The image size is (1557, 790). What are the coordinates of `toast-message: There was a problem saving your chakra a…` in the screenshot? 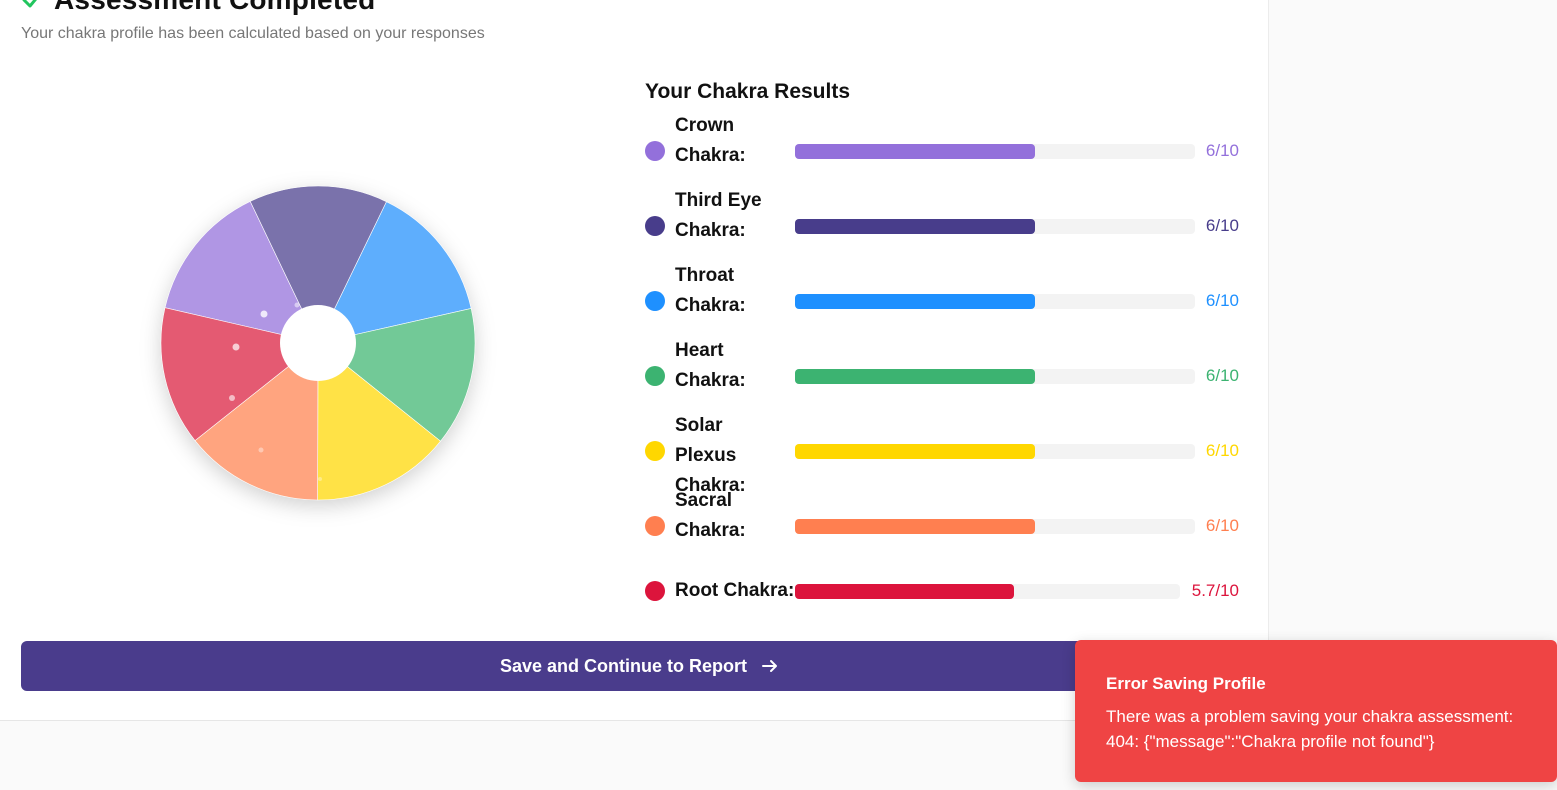 It's located at (1310, 729).